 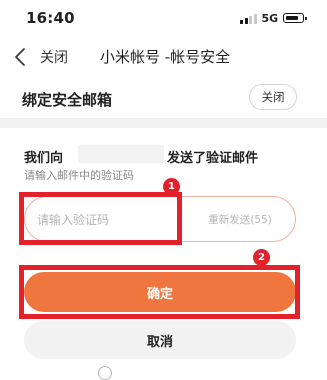 What do you see at coordinates (160, 340) in the screenshot?
I see `cancel-button: 取消` at bounding box center [160, 340].